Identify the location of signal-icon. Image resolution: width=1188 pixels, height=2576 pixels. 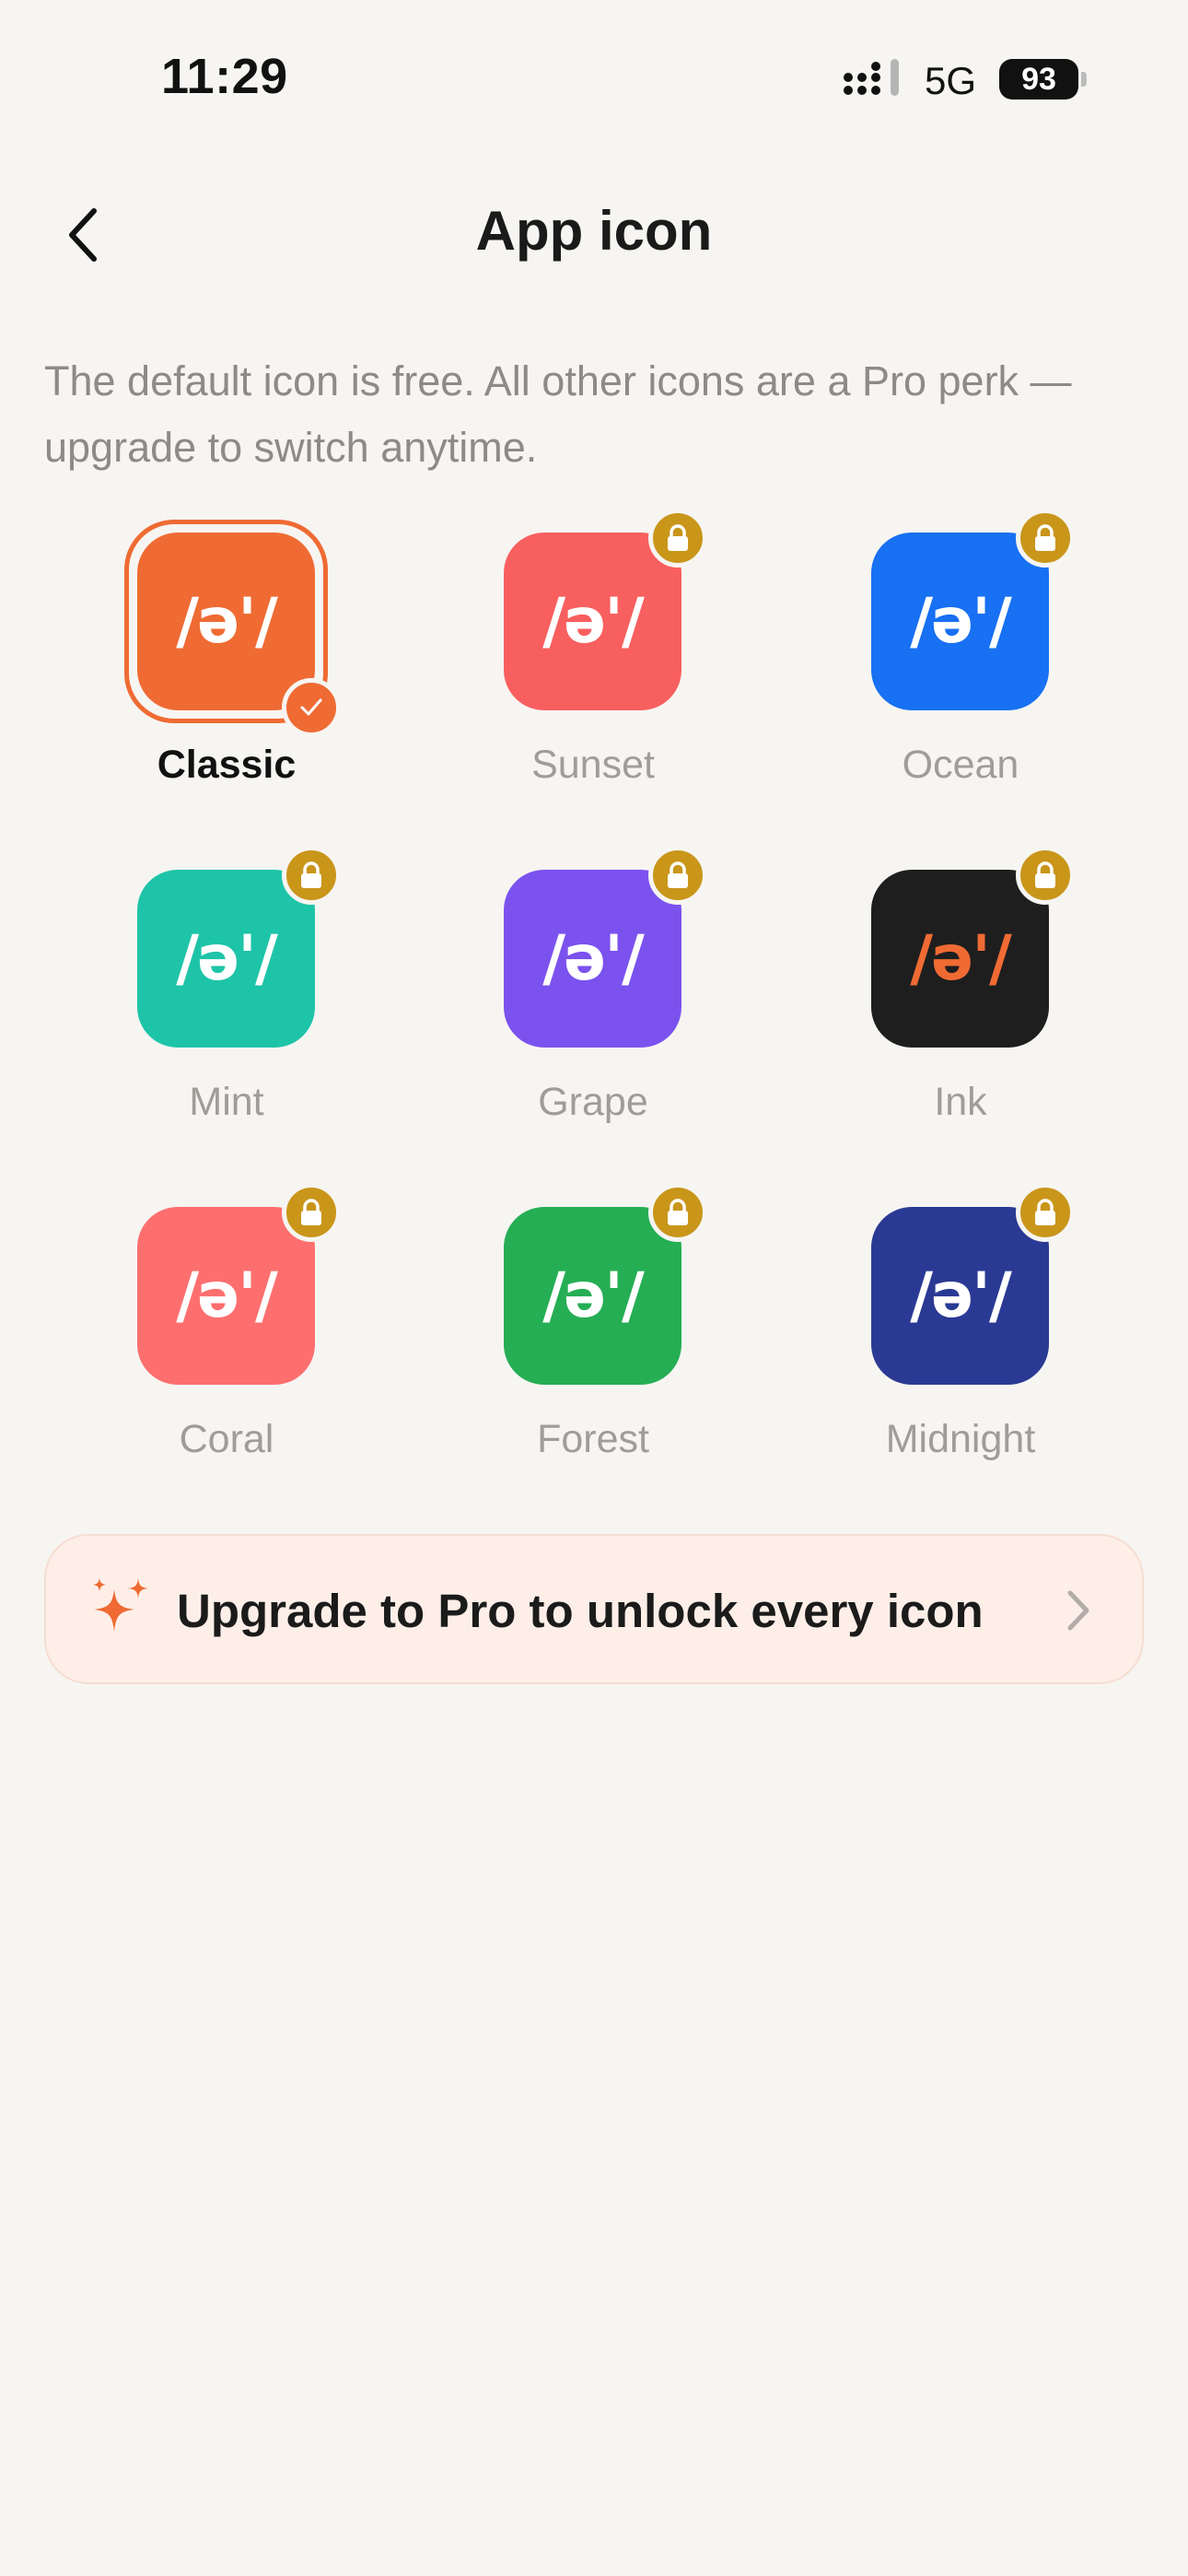
(871, 77).